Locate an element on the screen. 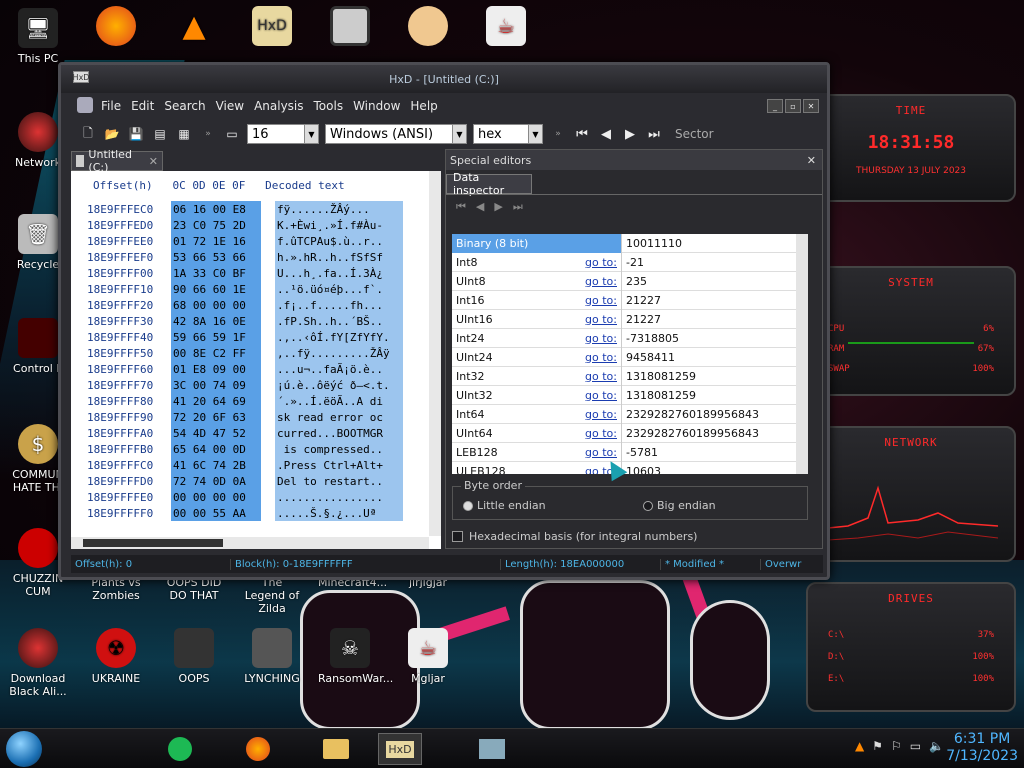 The image size is (1024, 768). hex-row: 18E9FFFF90 72 20 6F 63 sk read error oc is located at coordinates (237, 417).